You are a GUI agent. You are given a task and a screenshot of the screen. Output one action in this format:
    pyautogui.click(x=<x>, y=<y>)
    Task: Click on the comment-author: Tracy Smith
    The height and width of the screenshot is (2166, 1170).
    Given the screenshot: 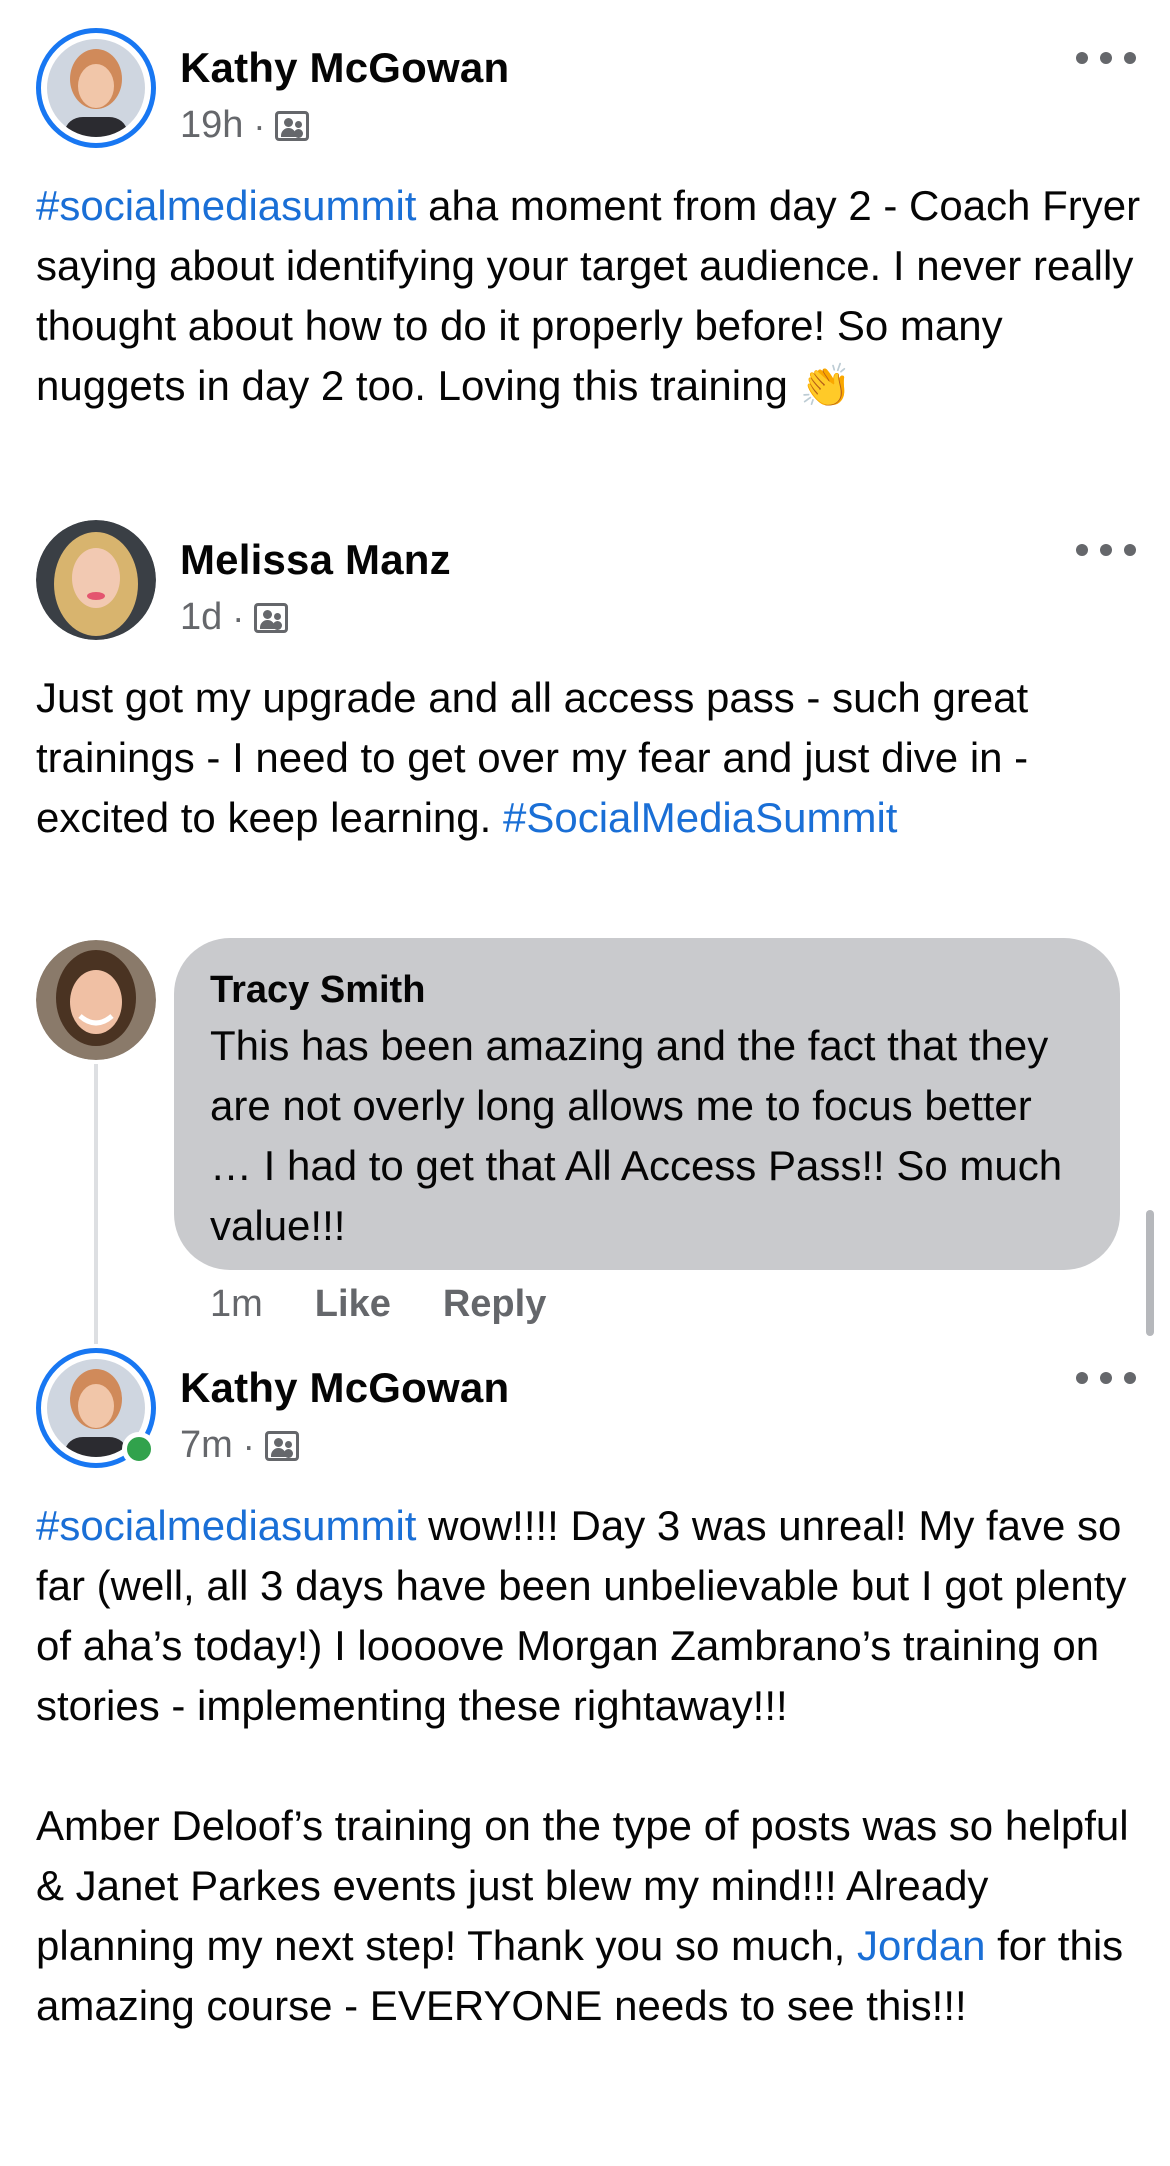 What is the action you would take?
    pyautogui.click(x=647, y=990)
    